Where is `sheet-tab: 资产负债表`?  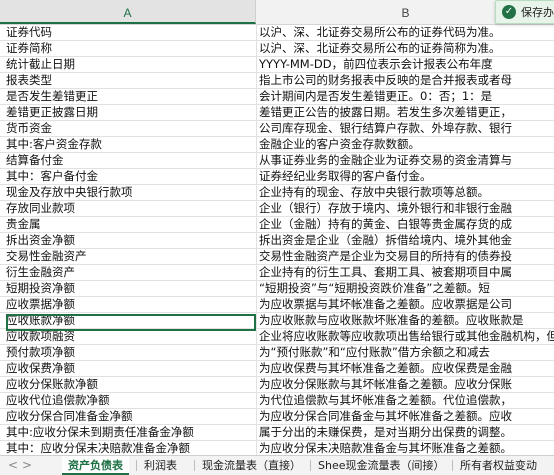 sheet-tab: 资产负债表 is located at coordinates (95, 465).